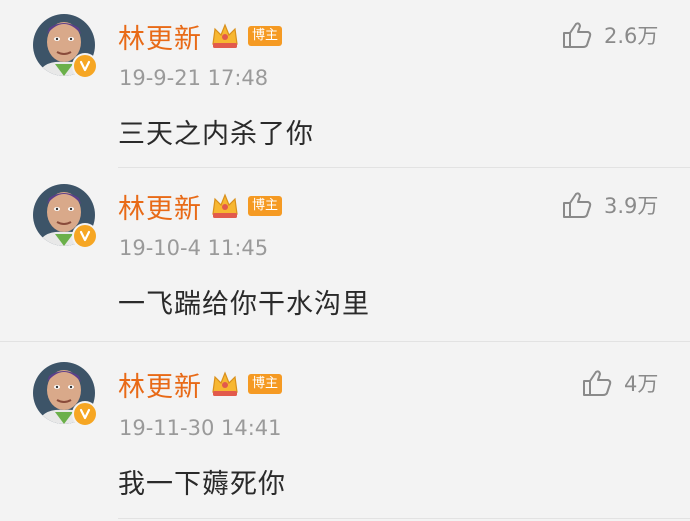 The width and height of the screenshot is (690, 521). I want to click on like-count: 2.6万, so click(631, 36).